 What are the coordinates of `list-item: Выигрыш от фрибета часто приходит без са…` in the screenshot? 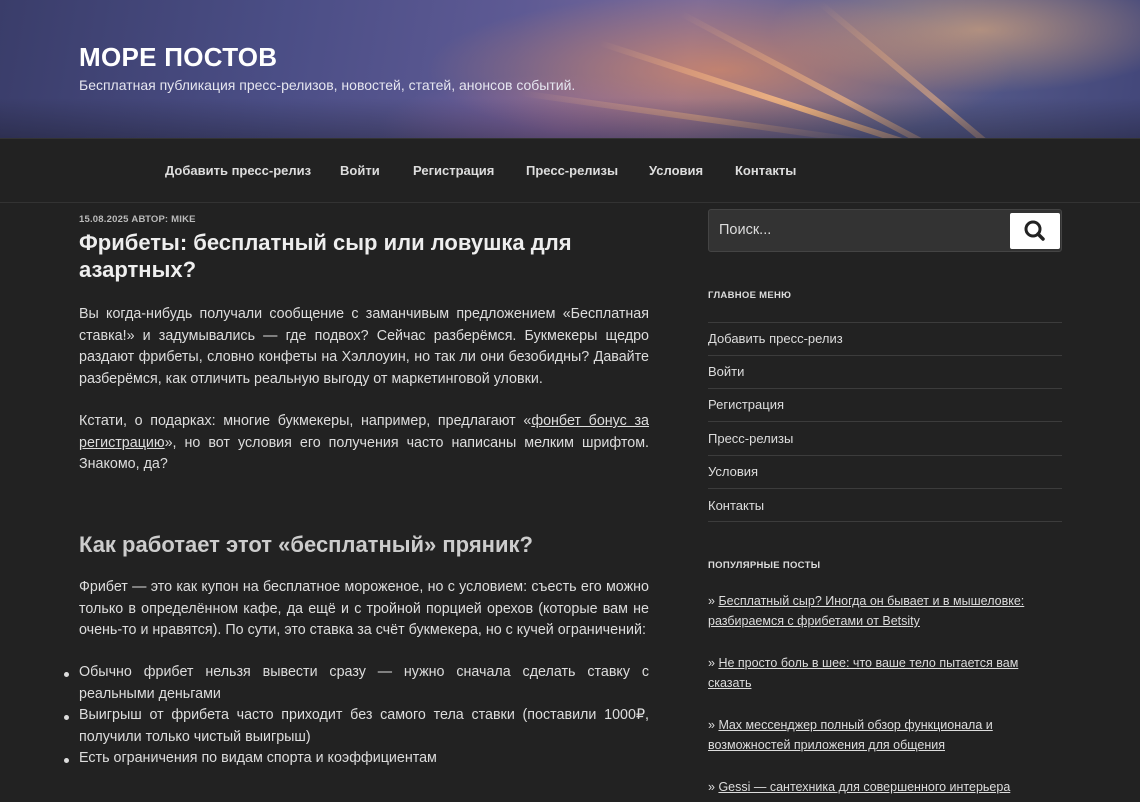 It's located at (364, 726).